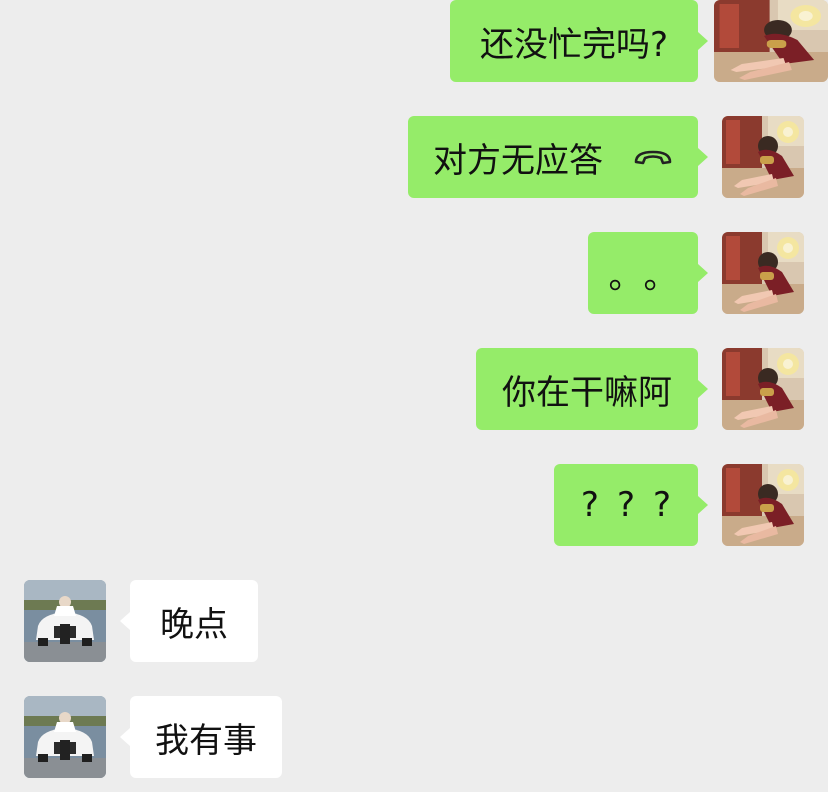  Describe the element at coordinates (635, 505) in the screenshot. I see `message-text: ???` at that location.